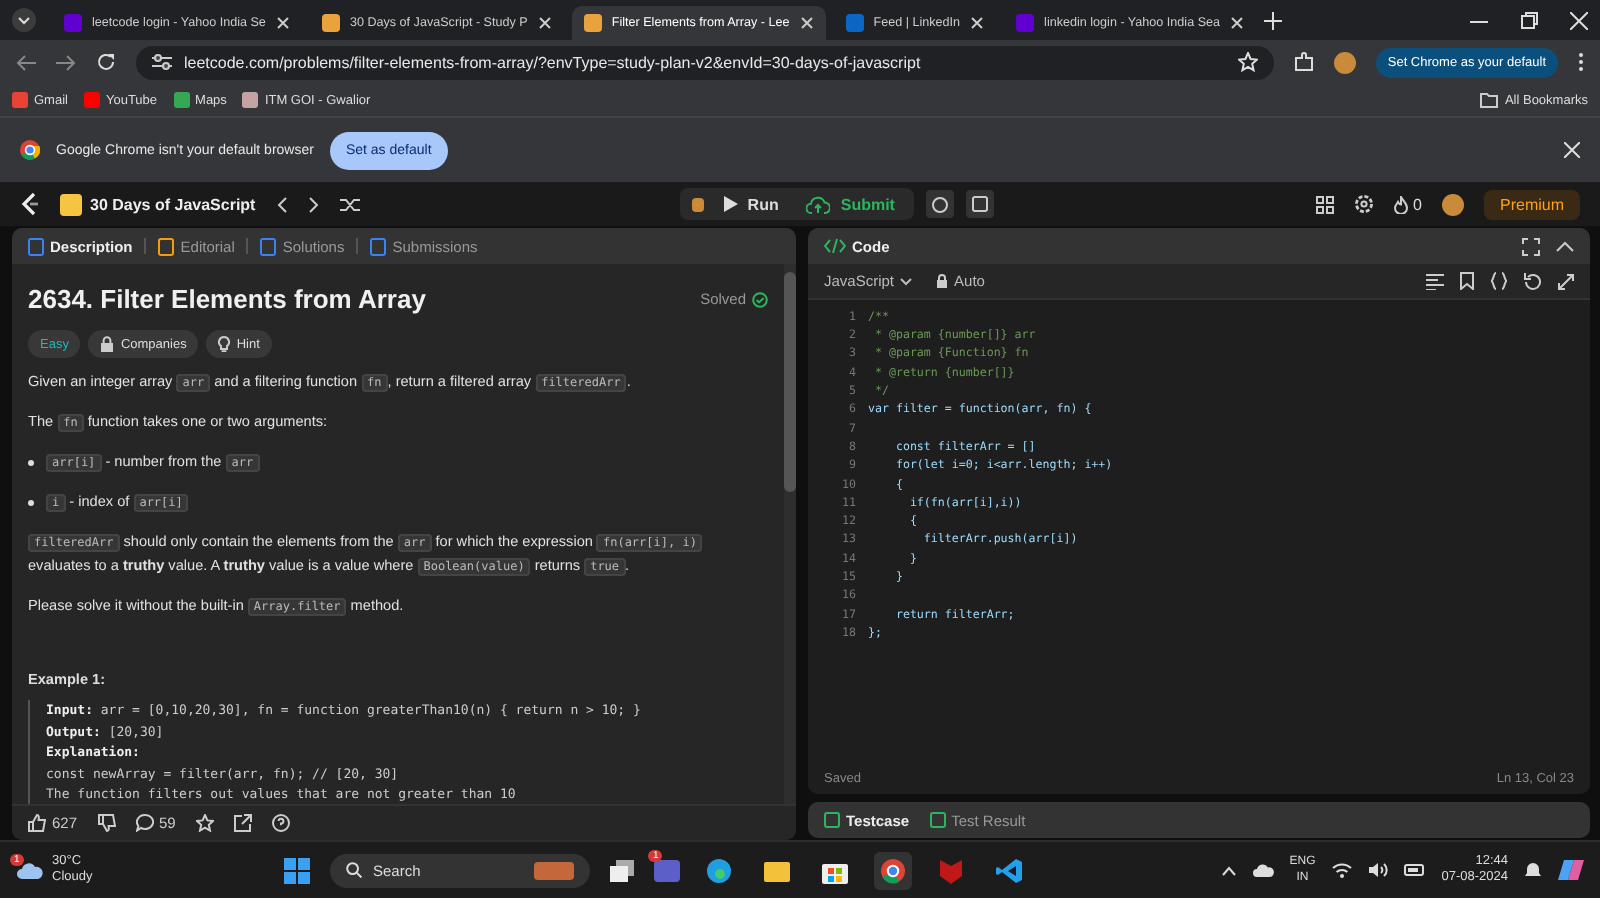 This screenshot has height=898, width=1600. Describe the element at coordinates (730, 204) in the screenshot. I see `play-icon` at that location.